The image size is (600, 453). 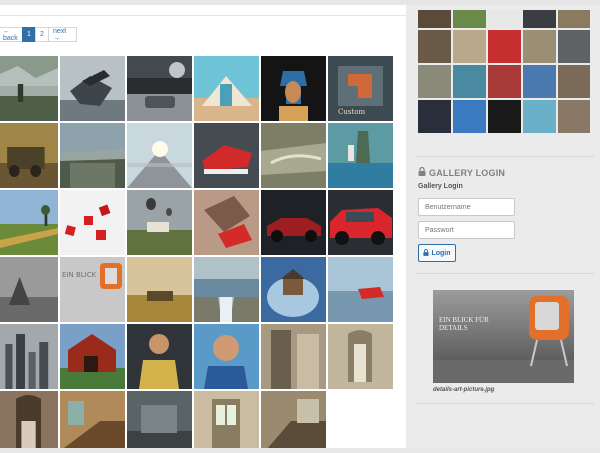 I want to click on top-divider, so click(x=203, y=15).